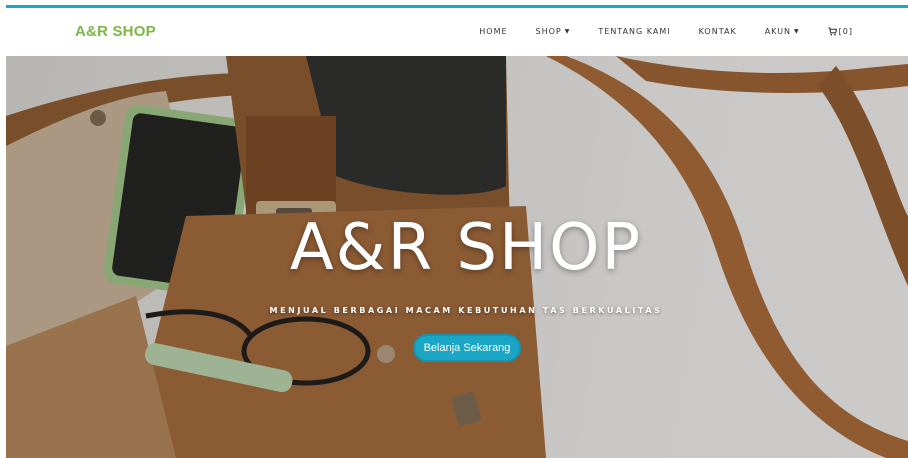 This screenshot has height=458, width=908. Describe the element at coordinates (115, 31) in the screenshot. I see `brand-logo: A&R SHOP` at that location.